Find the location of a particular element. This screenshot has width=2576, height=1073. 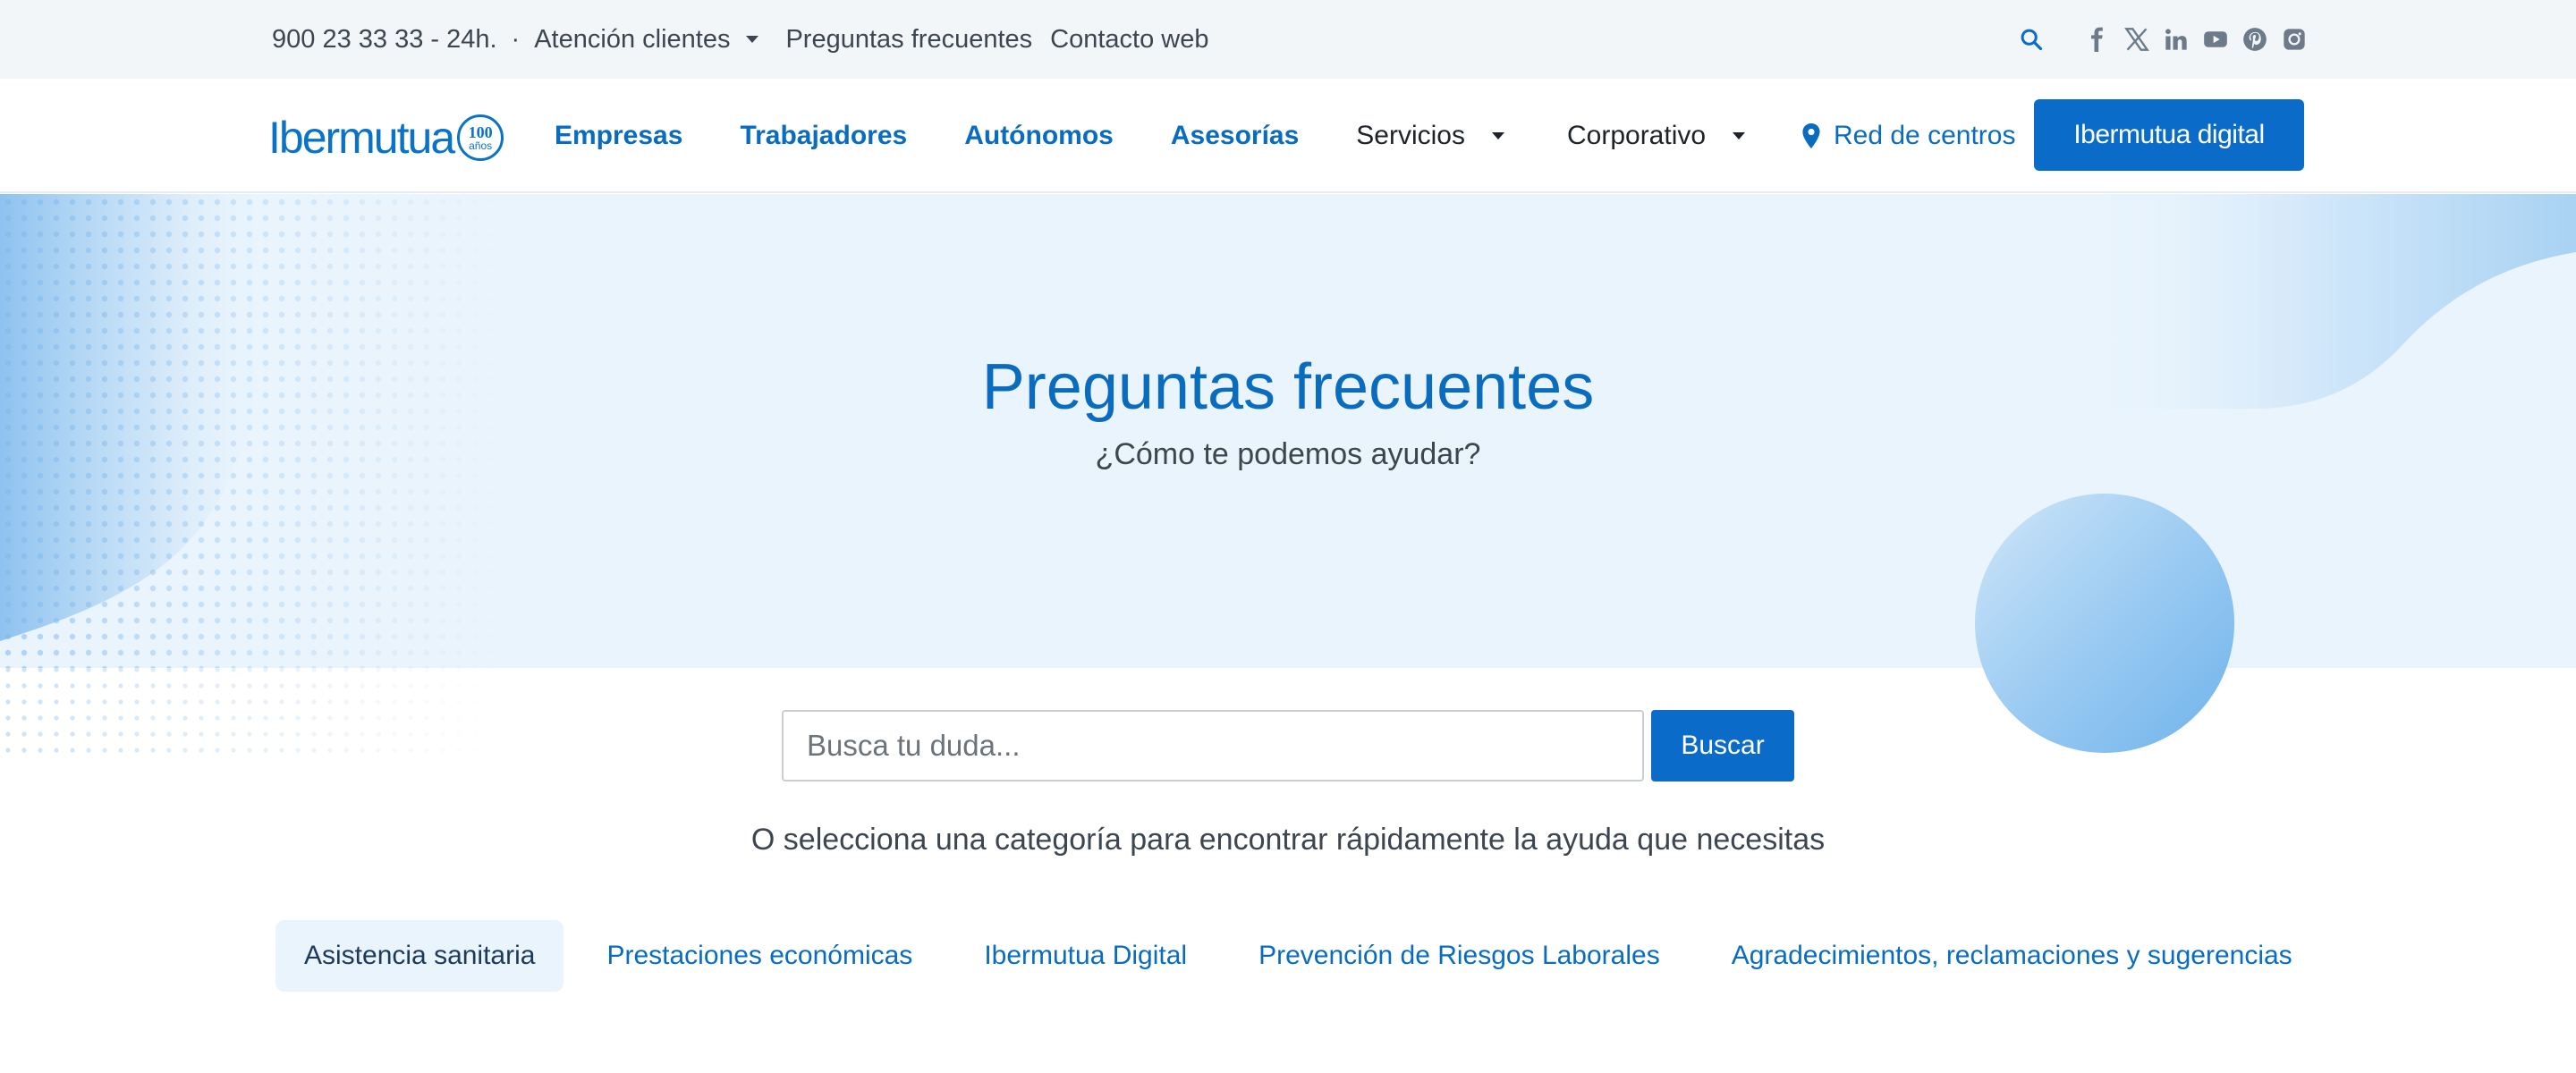

facebook-icon is located at coordinates (2097, 39).